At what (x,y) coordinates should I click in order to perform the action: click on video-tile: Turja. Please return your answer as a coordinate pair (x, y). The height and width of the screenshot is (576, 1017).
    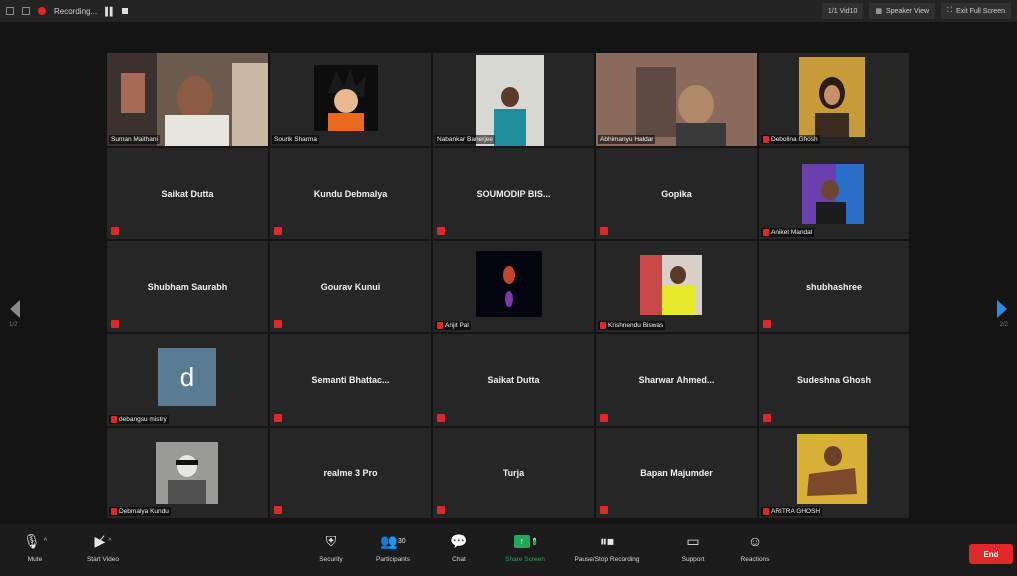
    Looking at the image, I should click on (513, 473).